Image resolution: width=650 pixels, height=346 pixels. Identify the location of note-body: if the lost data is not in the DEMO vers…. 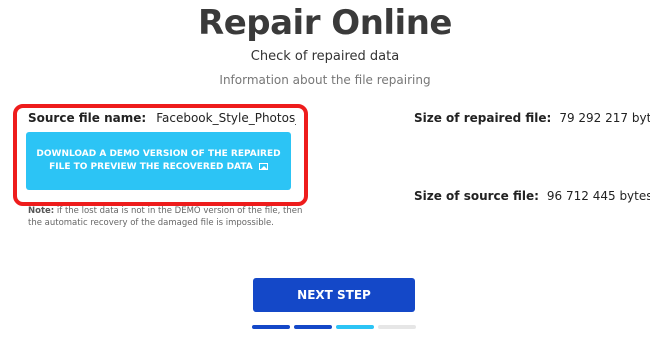
(165, 217).